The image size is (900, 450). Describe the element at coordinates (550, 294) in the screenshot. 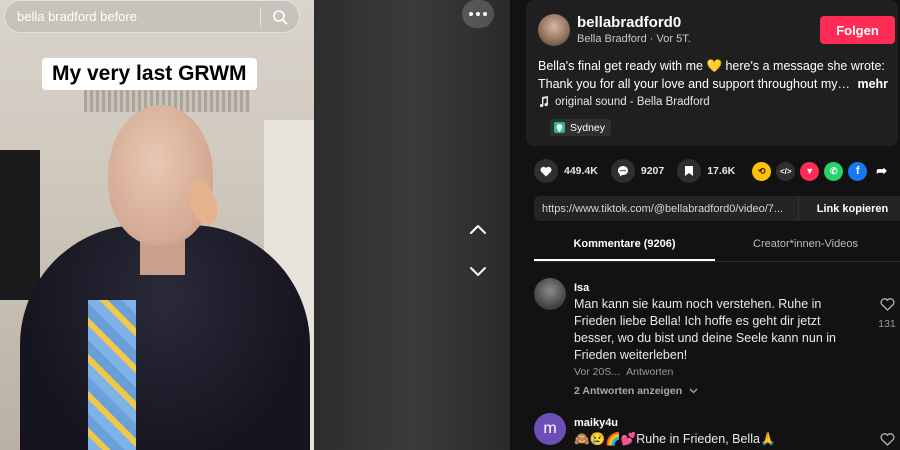

I see `comment-avatar` at that location.